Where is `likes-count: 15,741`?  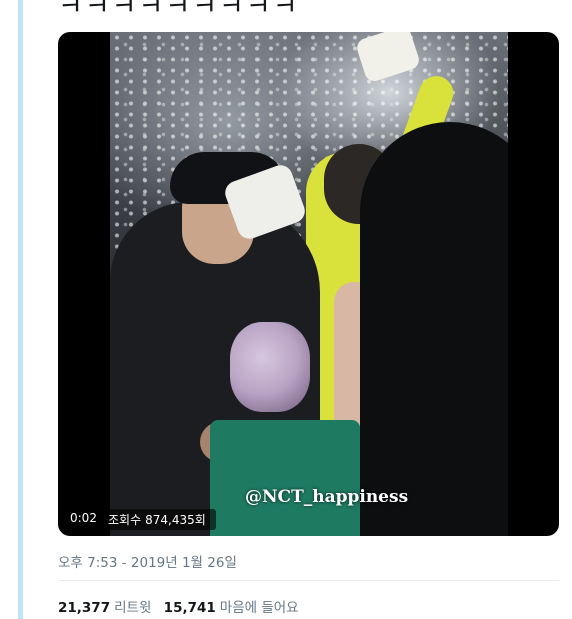 likes-count: 15,741 is located at coordinates (189, 608).